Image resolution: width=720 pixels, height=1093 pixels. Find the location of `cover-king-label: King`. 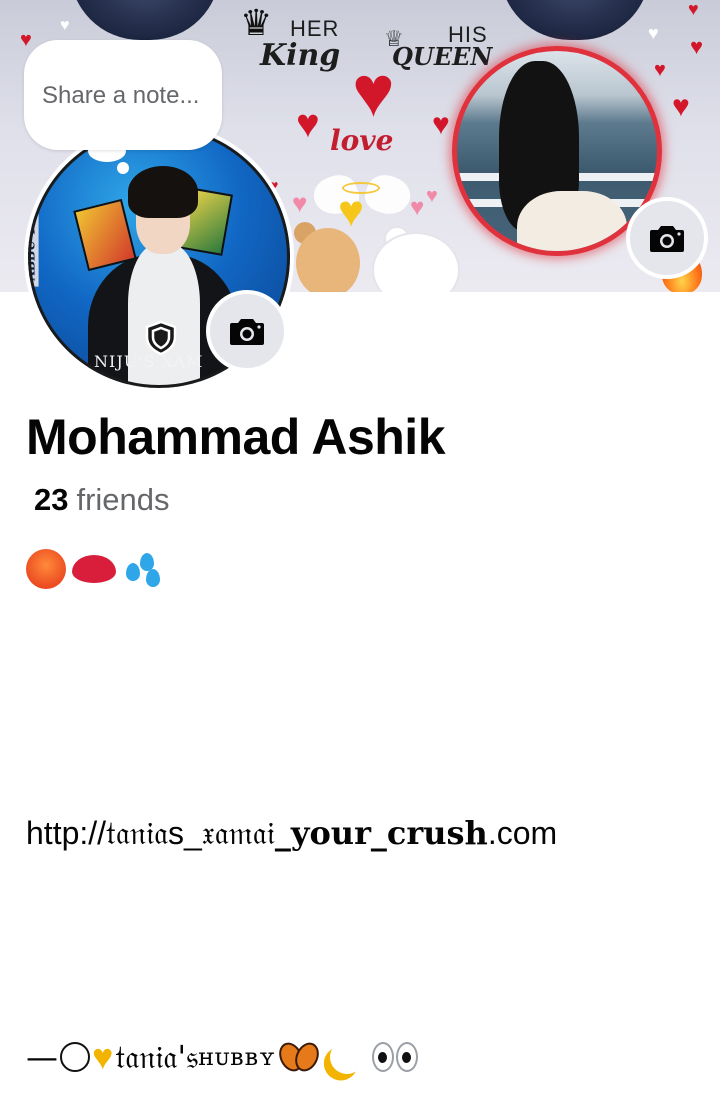

cover-king-label: King is located at coordinates (300, 55).